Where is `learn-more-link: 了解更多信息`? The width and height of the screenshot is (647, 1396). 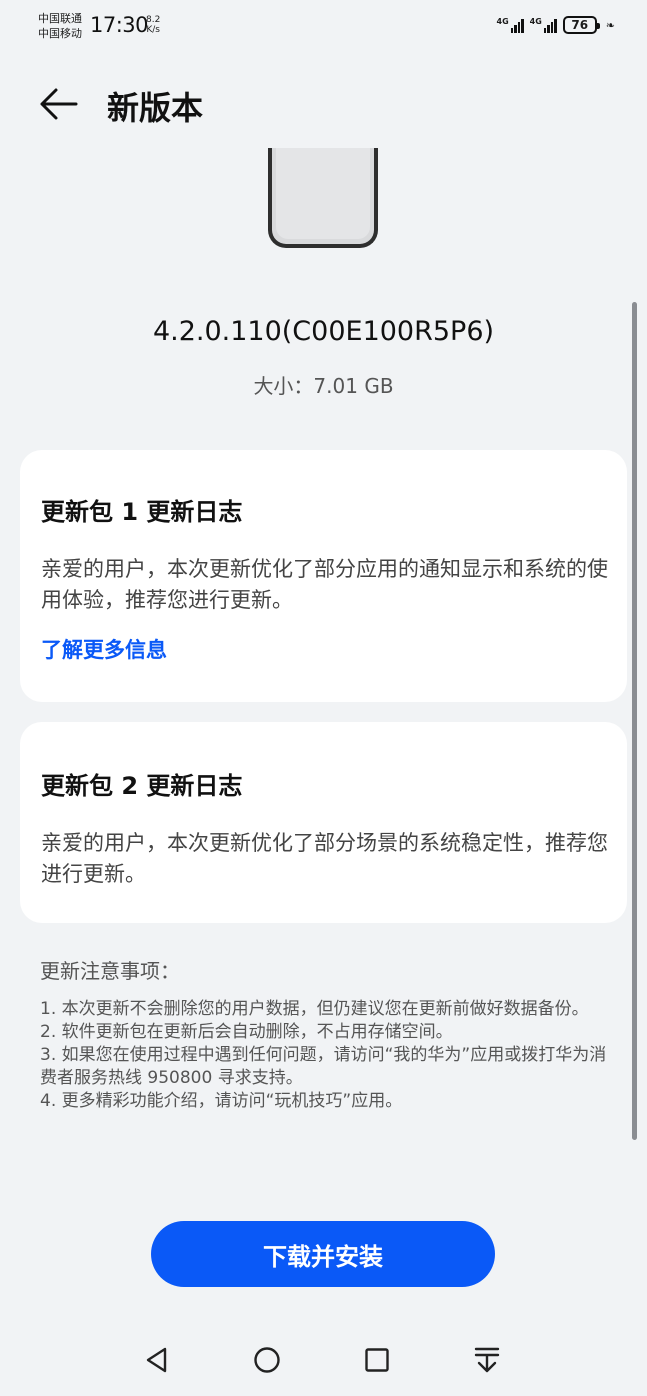 learn-more-link: 了解更多信息 is located at coordinates (104, 649).